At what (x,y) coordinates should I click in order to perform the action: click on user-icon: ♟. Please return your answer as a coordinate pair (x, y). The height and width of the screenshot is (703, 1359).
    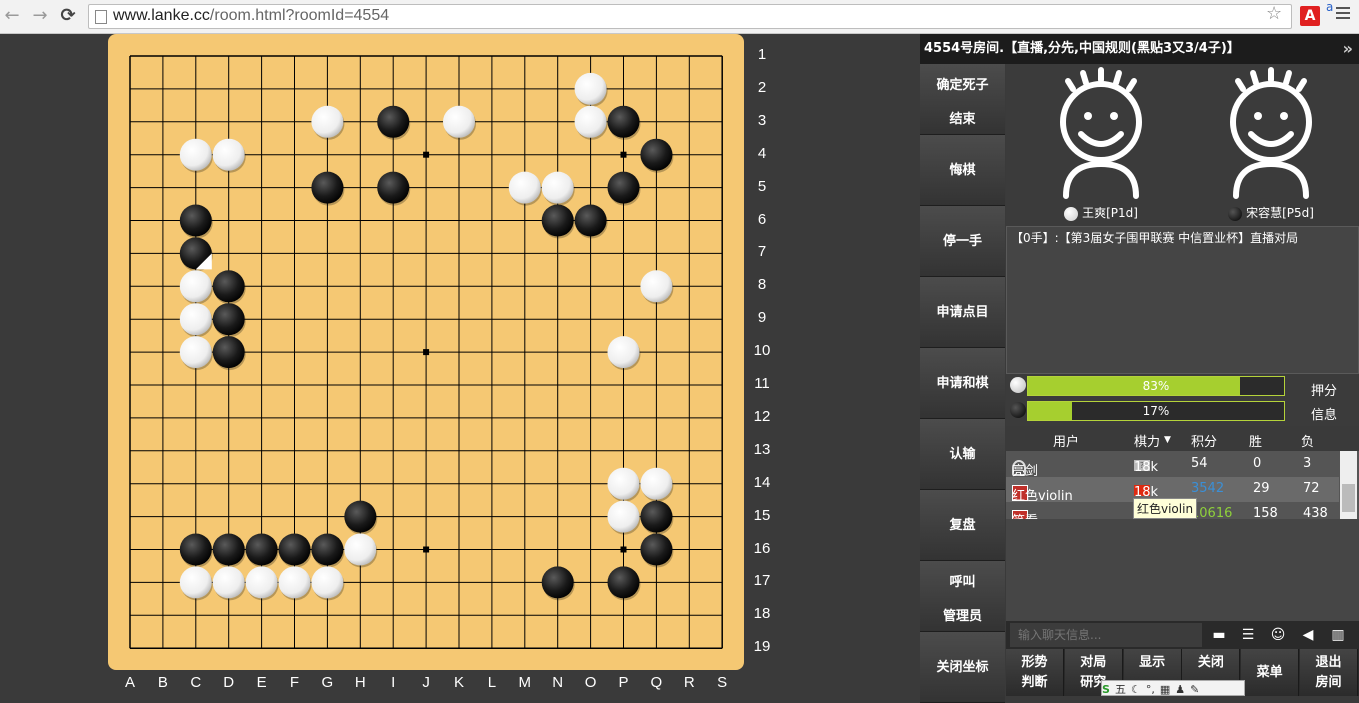
    Looking at the image, I should click on (1180, 689).